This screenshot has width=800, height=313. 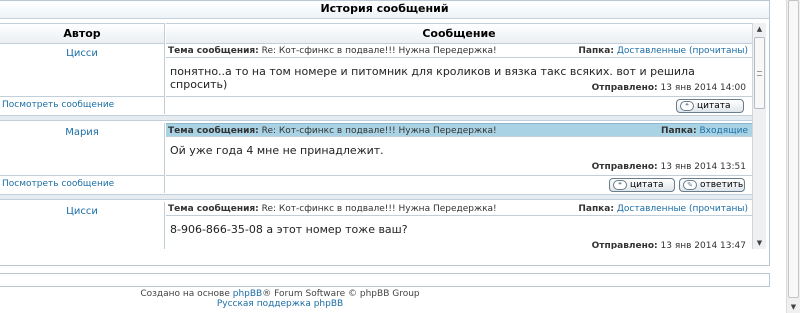 I want to click on phpbb-link: phpBB, so click(x=247, y=294).